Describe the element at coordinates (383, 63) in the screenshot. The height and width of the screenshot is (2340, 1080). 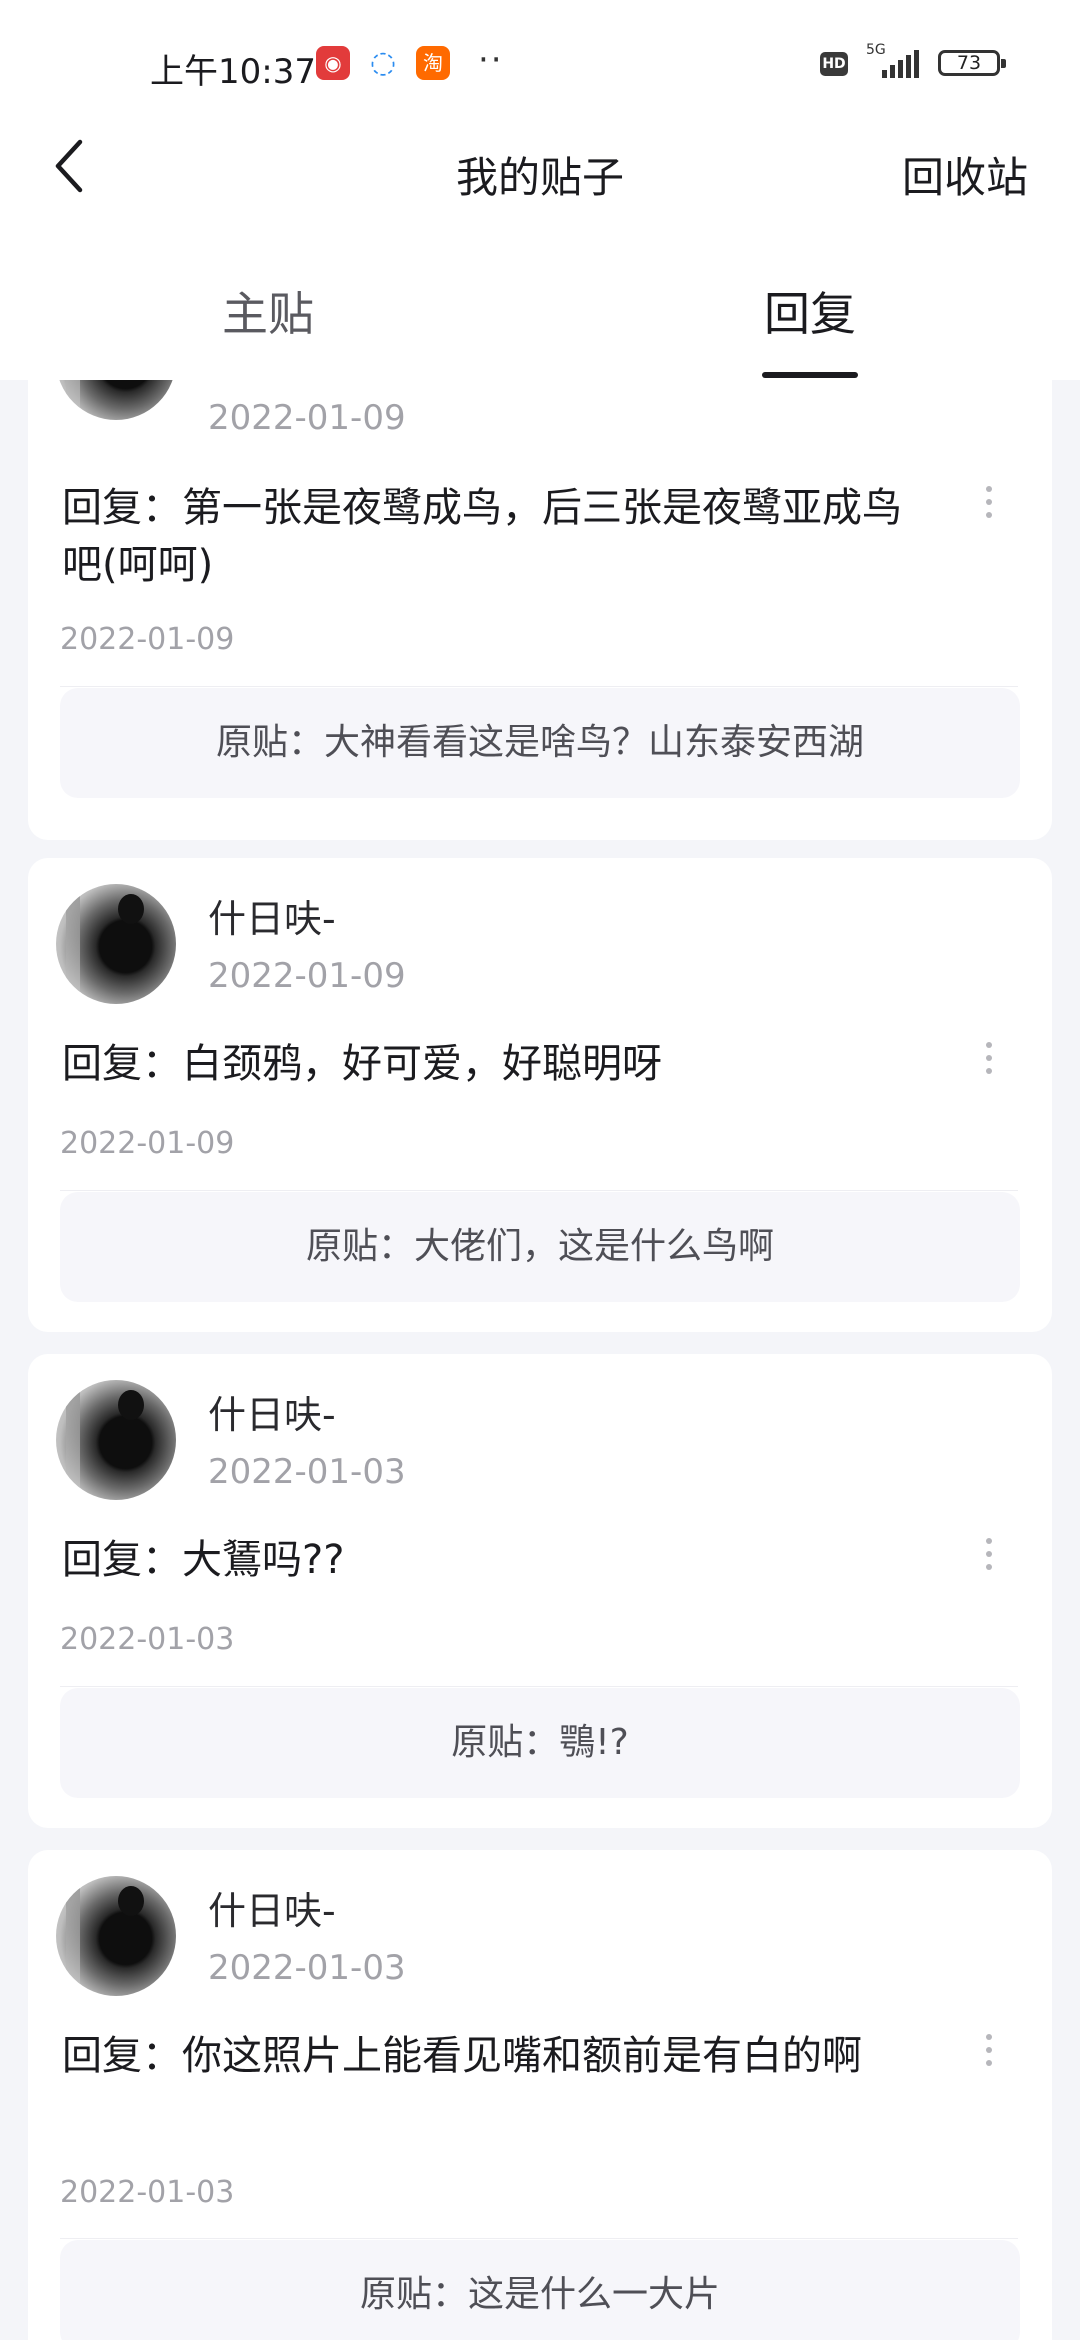
I see `browser-icon: ◌` at that location.